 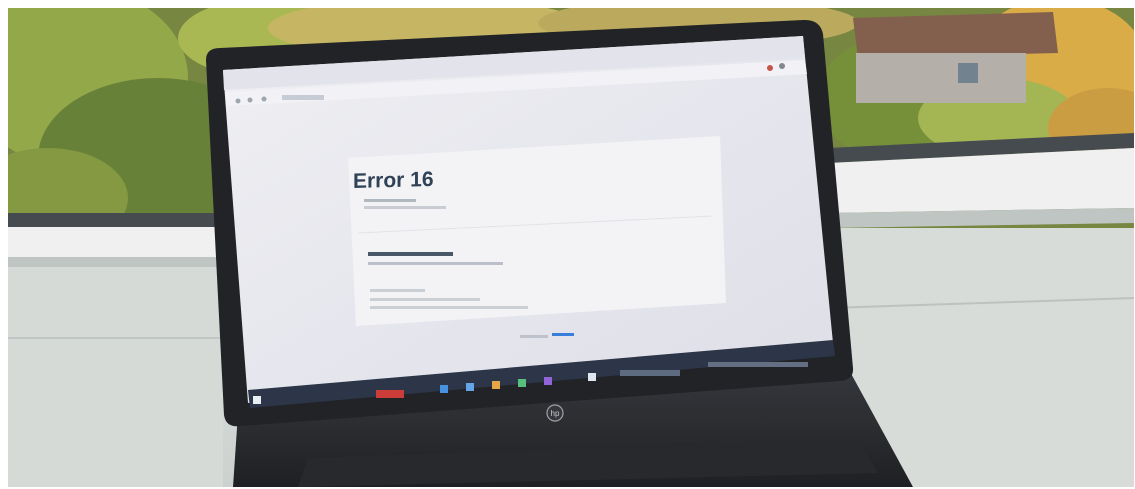 What do you see at coordinates (393, 180) in the screenshot?
I see `error-title: Error 16` at bounding box center [393, 180].